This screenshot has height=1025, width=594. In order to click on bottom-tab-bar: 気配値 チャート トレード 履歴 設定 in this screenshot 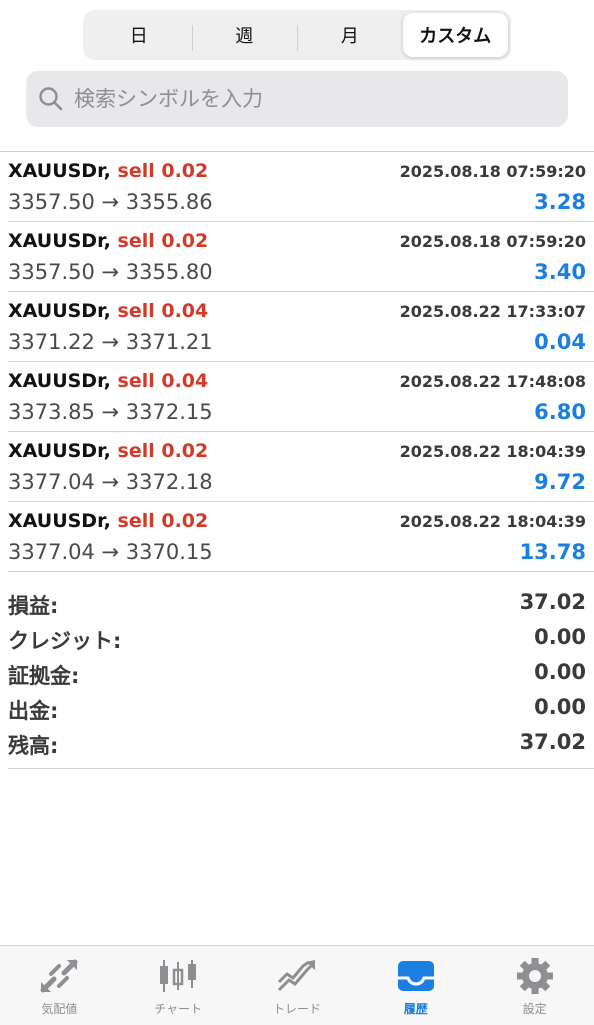, I will do `click(297, 985)`.